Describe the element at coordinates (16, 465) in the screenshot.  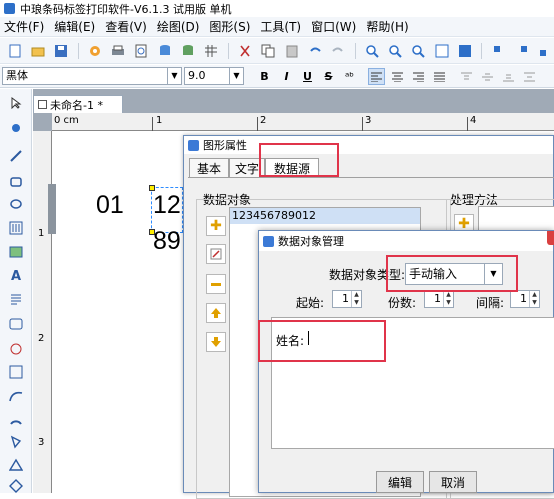
I see `triangle-tool-icon` at that location.